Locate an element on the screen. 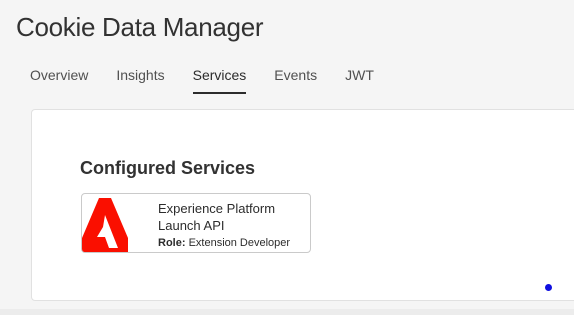 The image size is (574, 315). role-label: Role: is located at coordinates (172, 243).